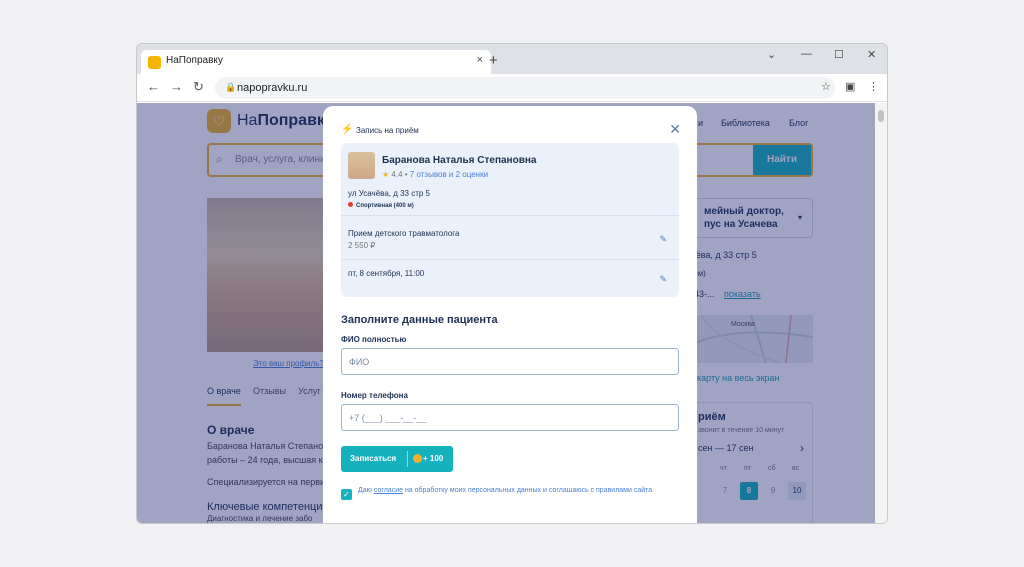 The width and height of the screenshot is (1024, 567). What do you see at coordinates (404, 233) in the screenshot?
I see `service-name: Прием детского травматолога` at bounding box center [404, 233].